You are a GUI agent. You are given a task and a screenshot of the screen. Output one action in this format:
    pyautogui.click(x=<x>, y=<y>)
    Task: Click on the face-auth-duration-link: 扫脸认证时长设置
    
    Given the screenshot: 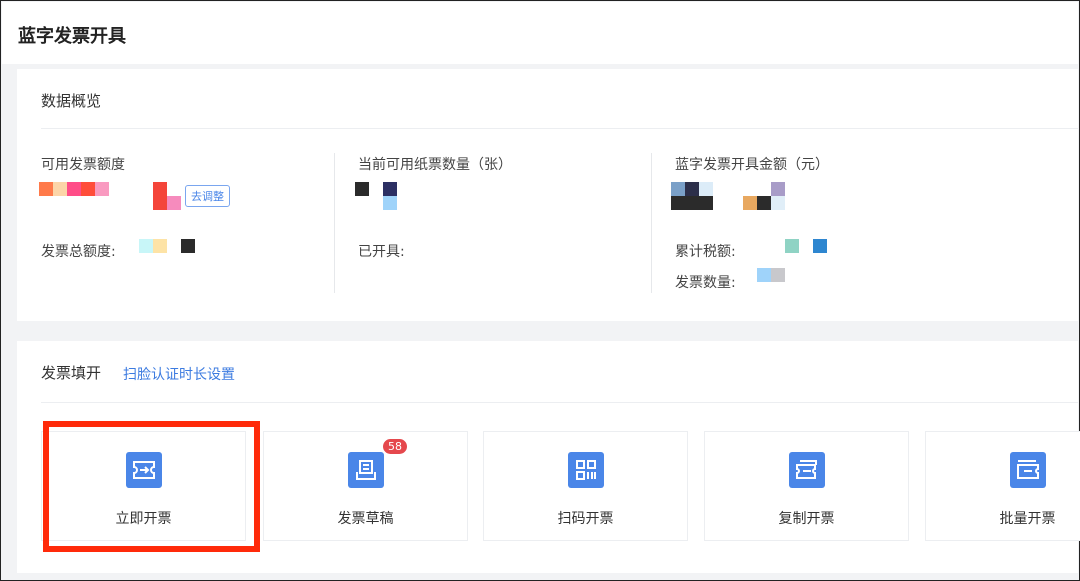 What is the action you would take?
    pyautogui.click(x=179, y=374)
    